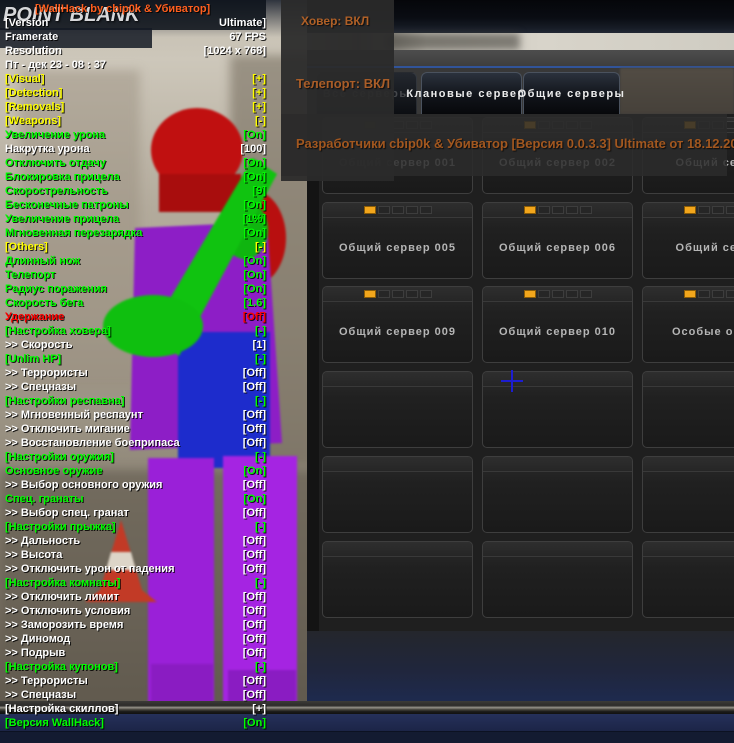 The image size is (734, 743). I want to click on server-card: Общий сервер 009, so click(397, 324).